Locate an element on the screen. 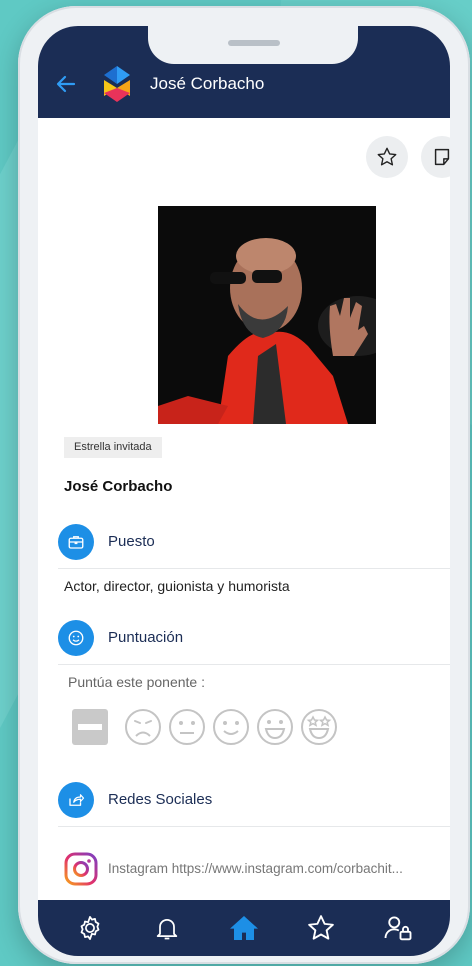  star-outline-icon is located at coordinates (387, 156).